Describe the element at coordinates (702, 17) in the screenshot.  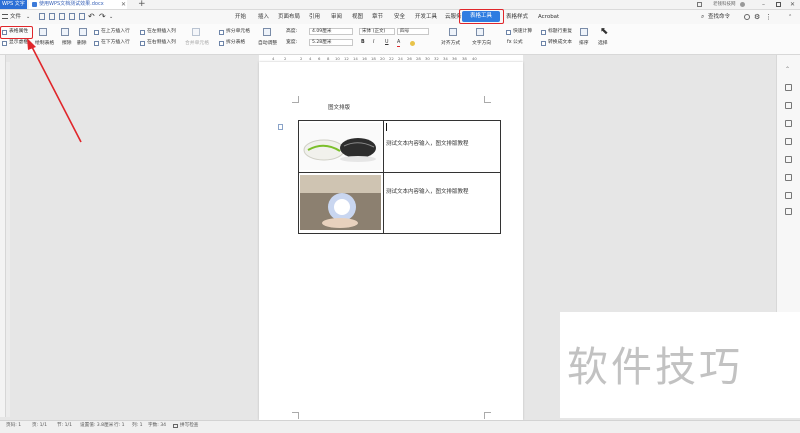
I see `search-icon: ⌕` at that location.